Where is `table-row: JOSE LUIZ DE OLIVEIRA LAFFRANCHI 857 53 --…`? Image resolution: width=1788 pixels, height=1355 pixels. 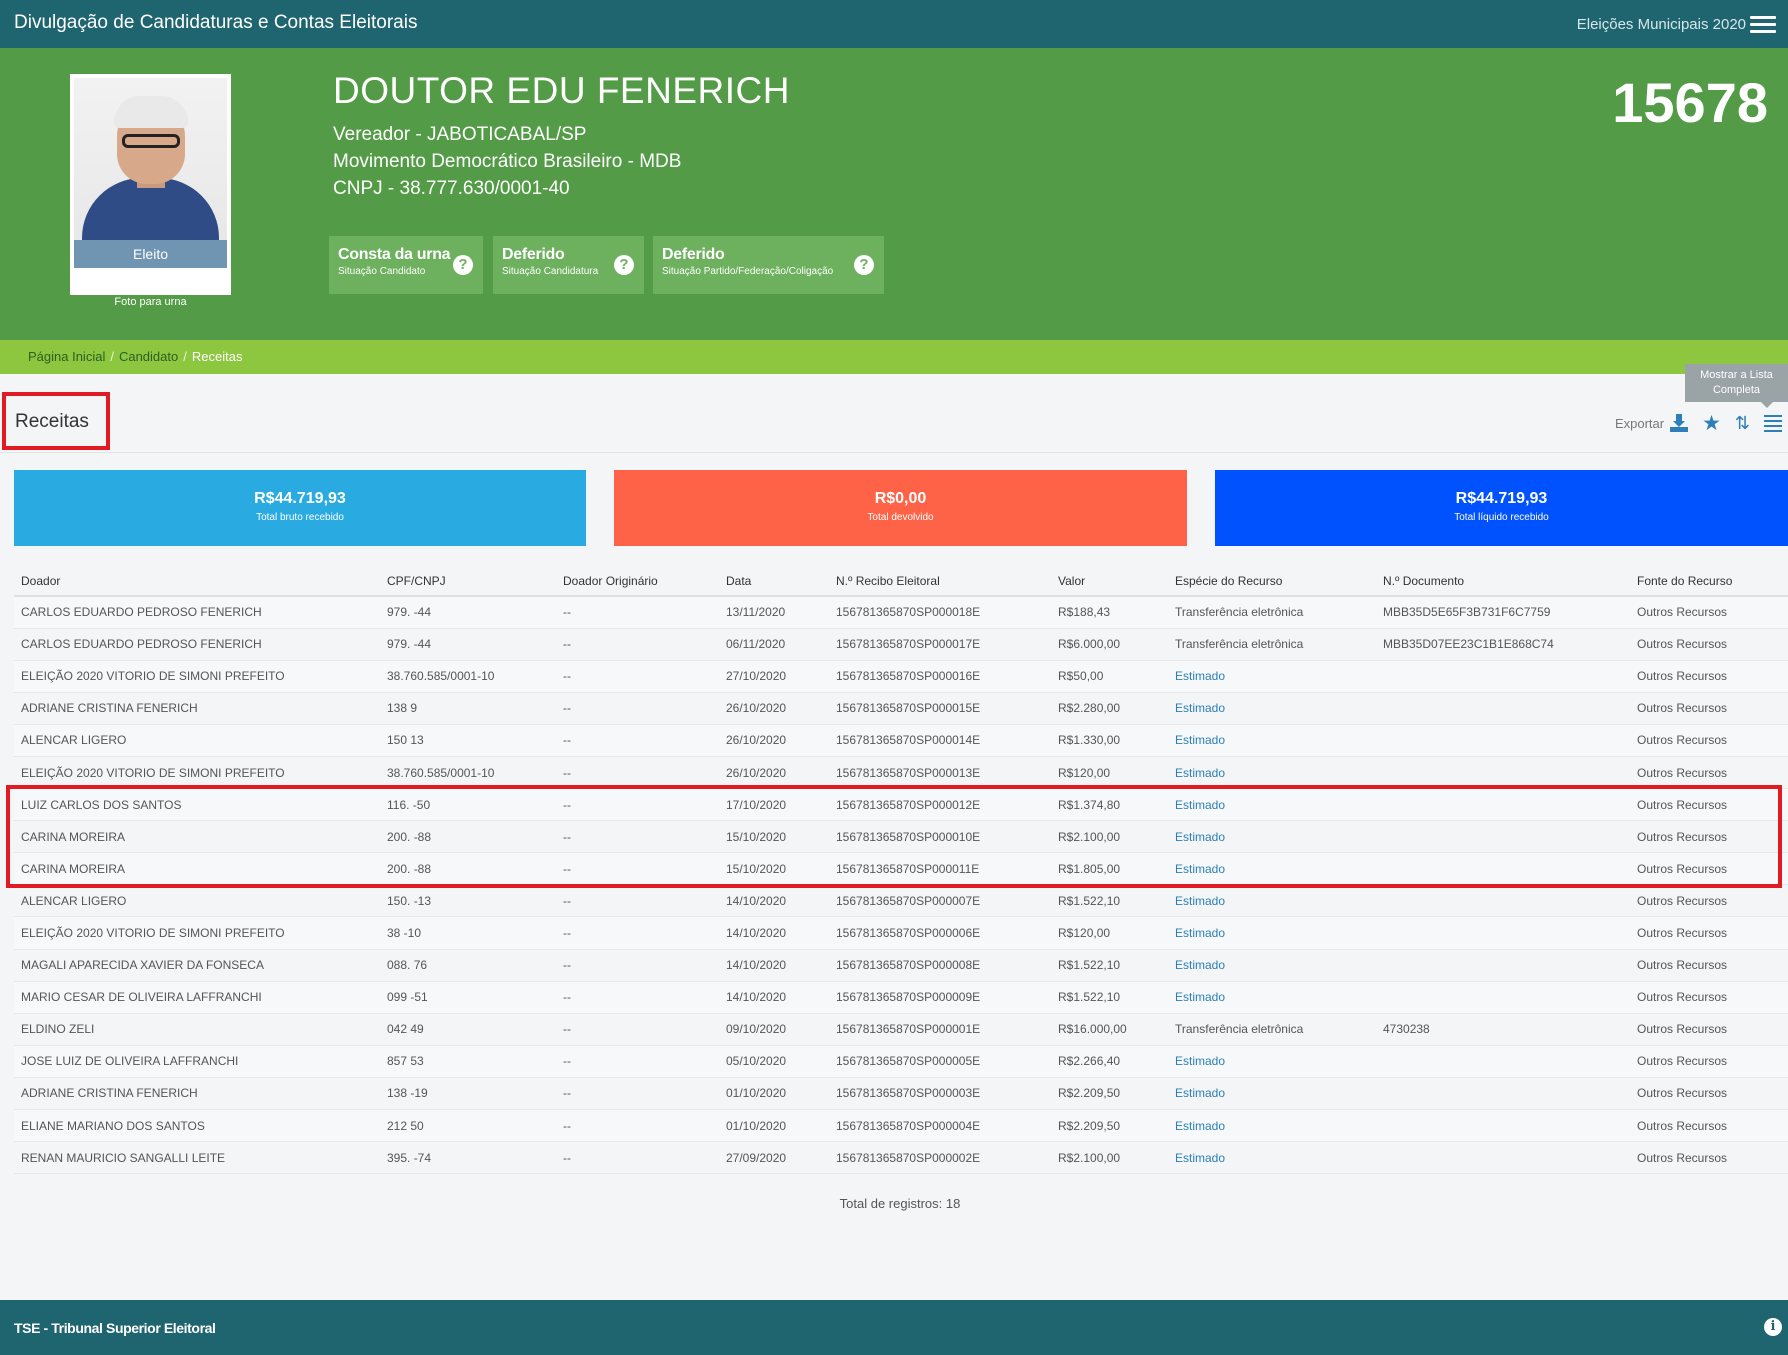
table-row: JOSE LUIZ DE OLIVEIRA LAFFRANCHI 857 53 --… is located at coordinates (901, 1061).